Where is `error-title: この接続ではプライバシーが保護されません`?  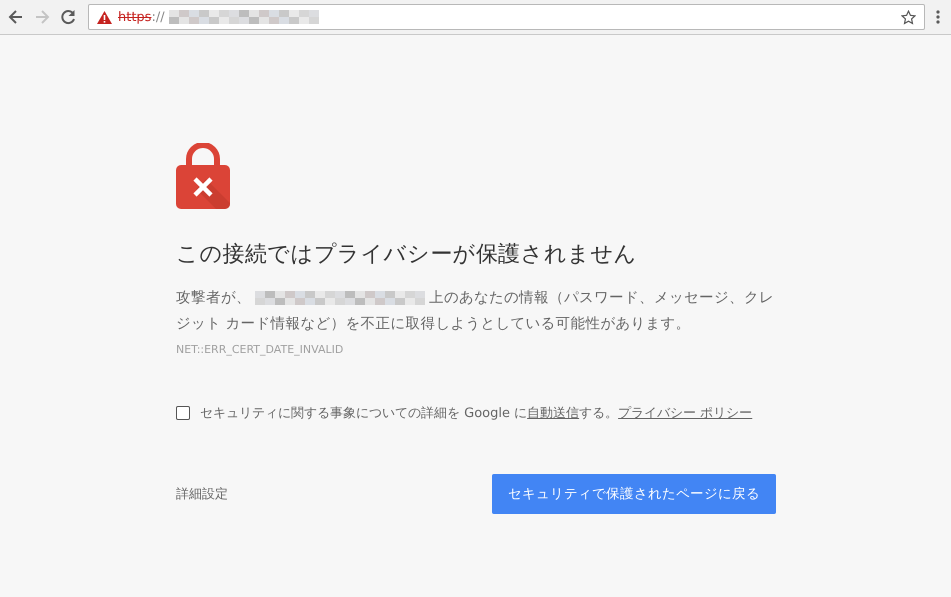
error-title: この接続ではプライバシーが保護されません is located at coordinates (407, 255).